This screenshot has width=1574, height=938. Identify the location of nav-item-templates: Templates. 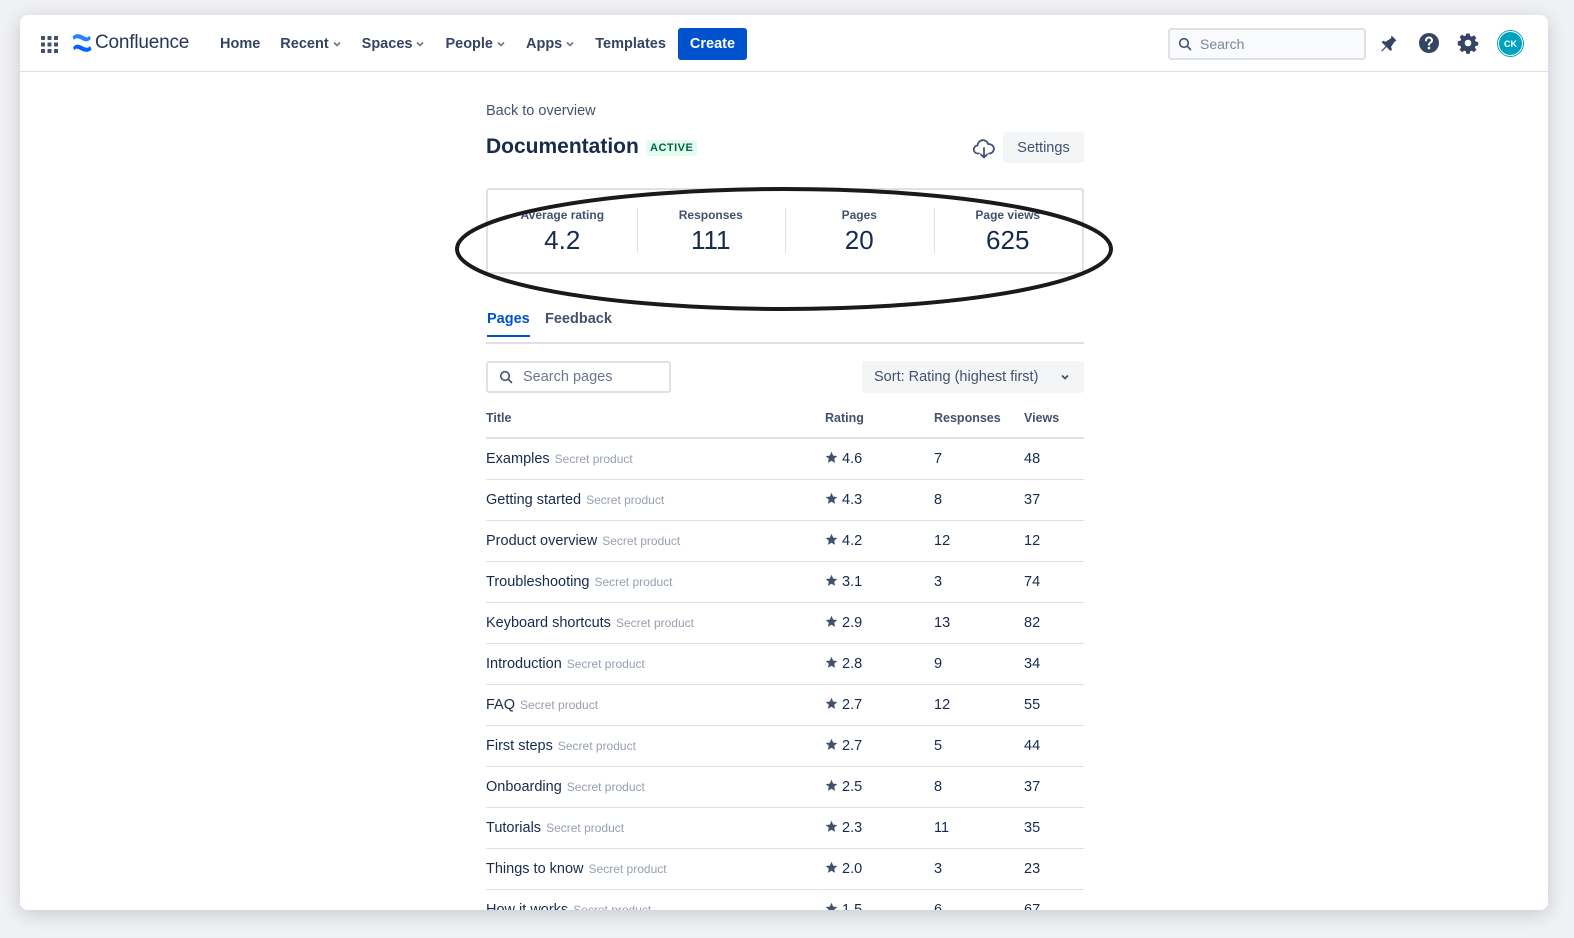
(630, 44).